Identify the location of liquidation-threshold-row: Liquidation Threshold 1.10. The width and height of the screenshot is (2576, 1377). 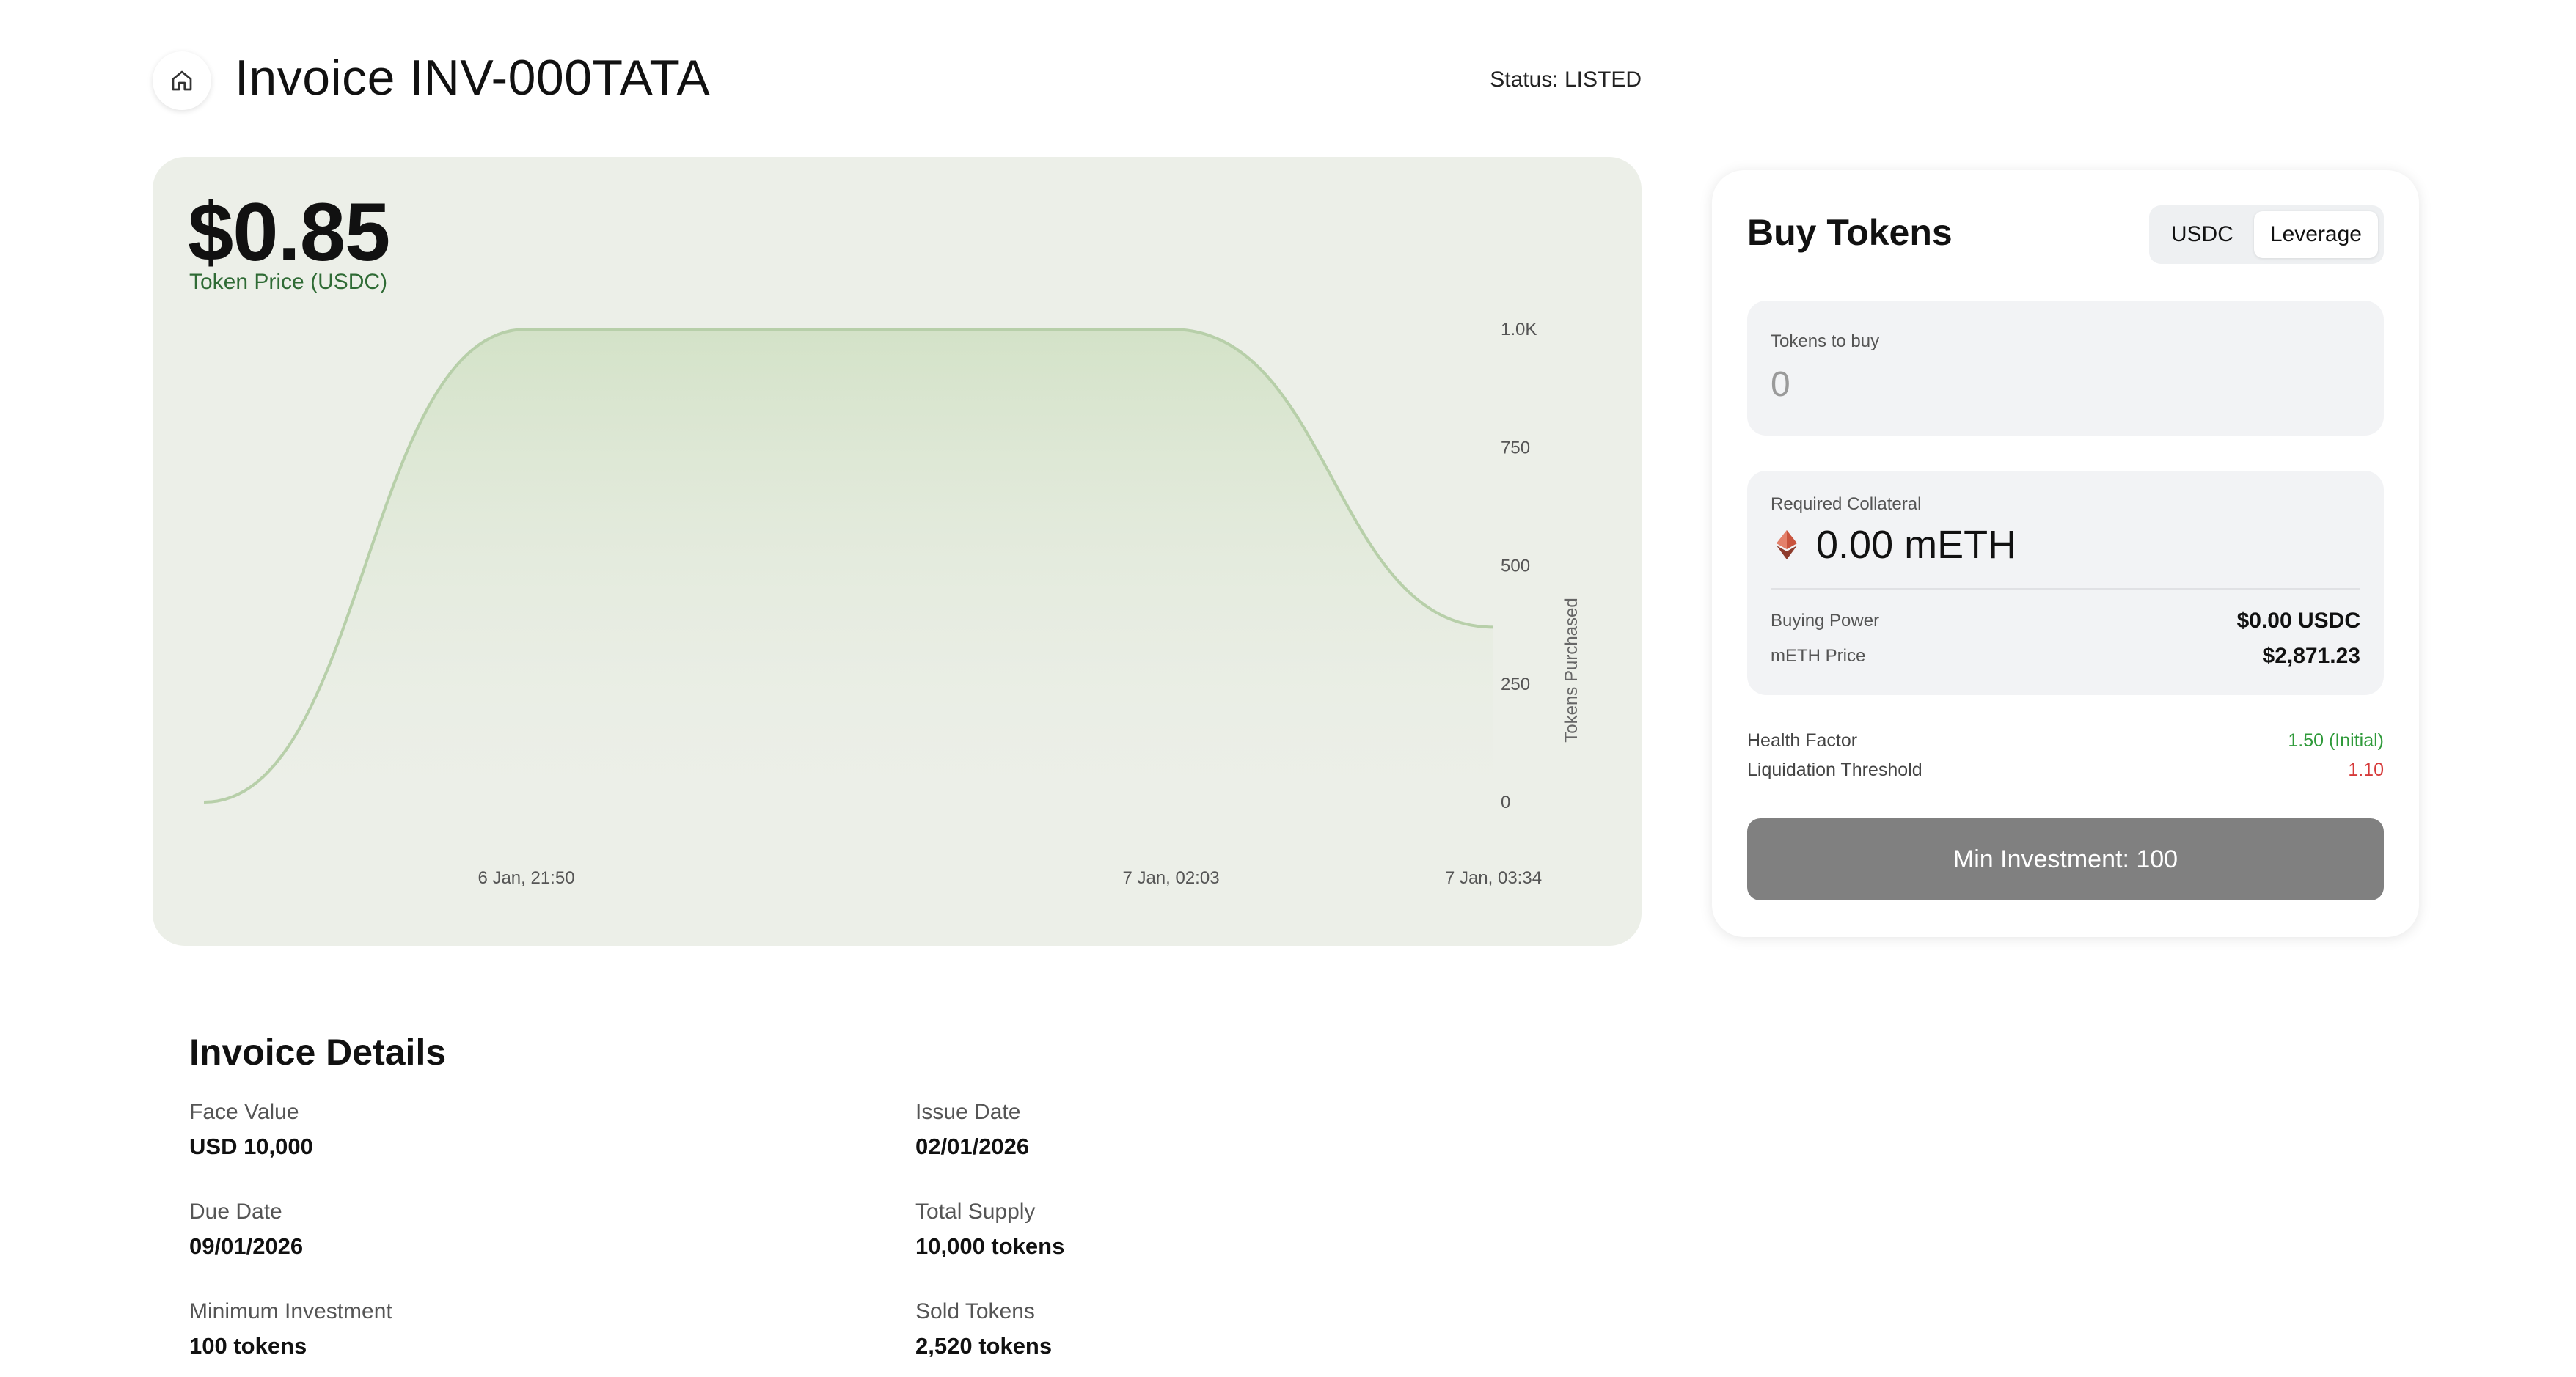
(2065, 770).